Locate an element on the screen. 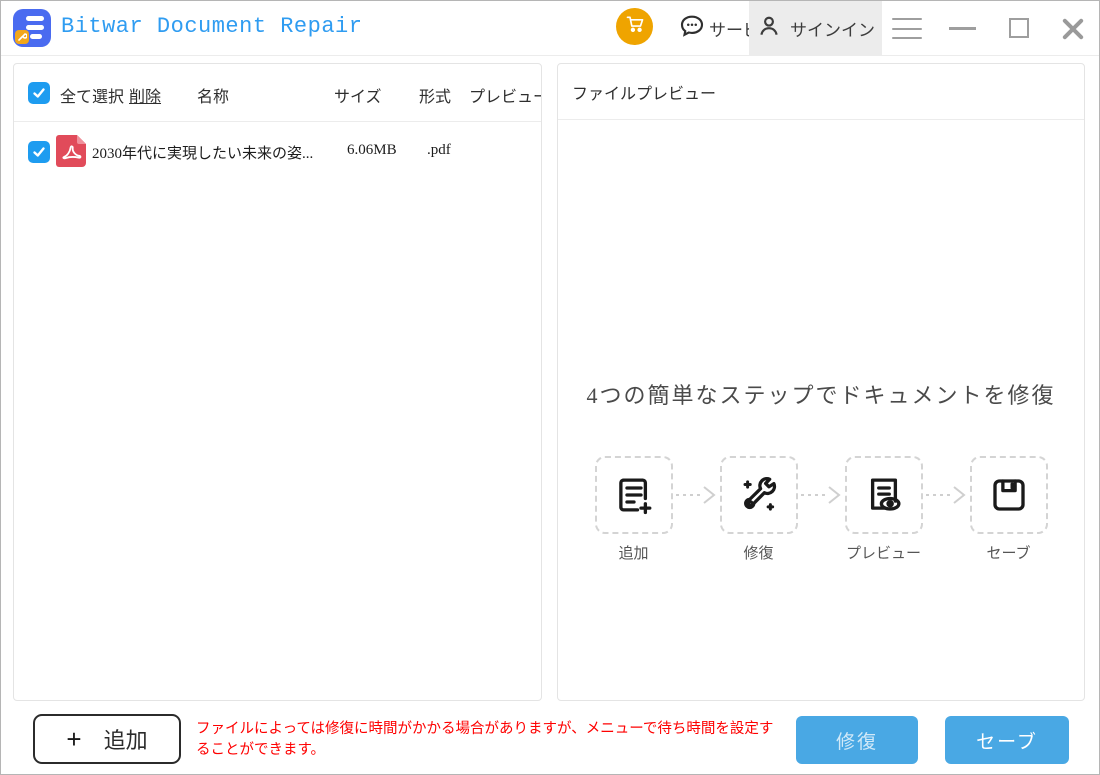 This screenshot has height=775, width=1100. step-save: セーブ is located at coordinates (1008, 509).